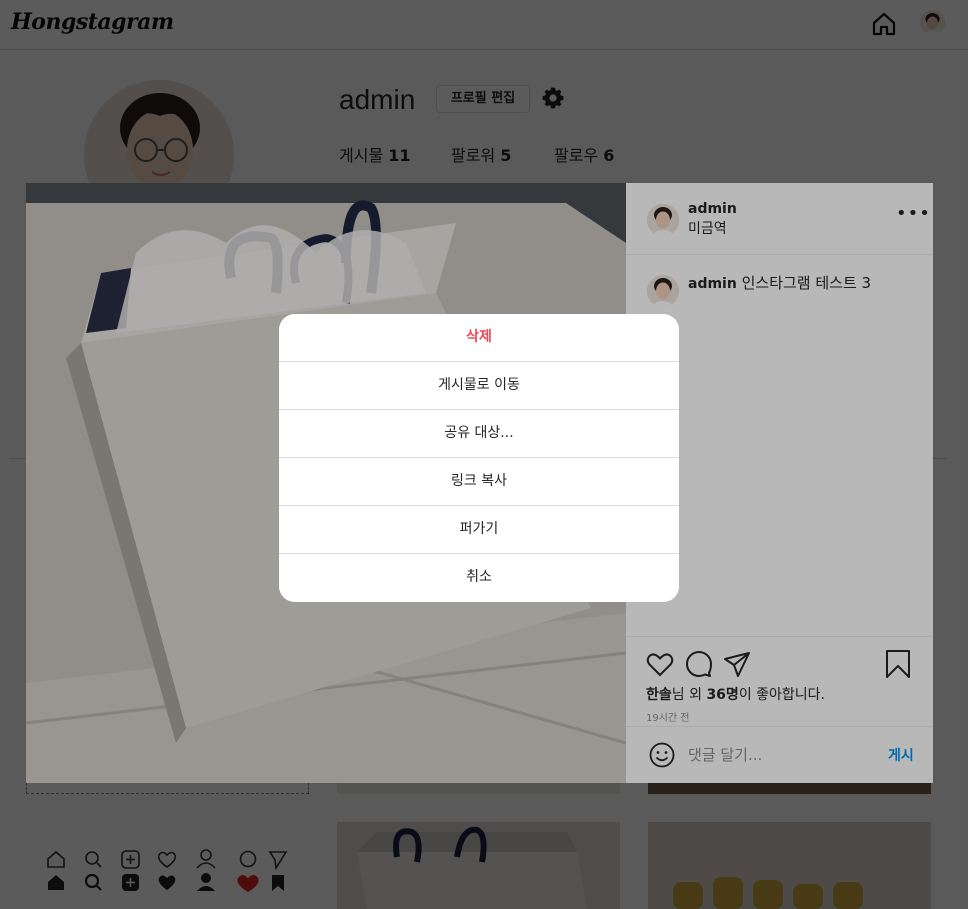 The width and height of the screenshot is (968, 909). What do you see at coordinates (479, 338) in the screenshot?
I see `delete-button: 삭제` at bounding box center [479, 338].